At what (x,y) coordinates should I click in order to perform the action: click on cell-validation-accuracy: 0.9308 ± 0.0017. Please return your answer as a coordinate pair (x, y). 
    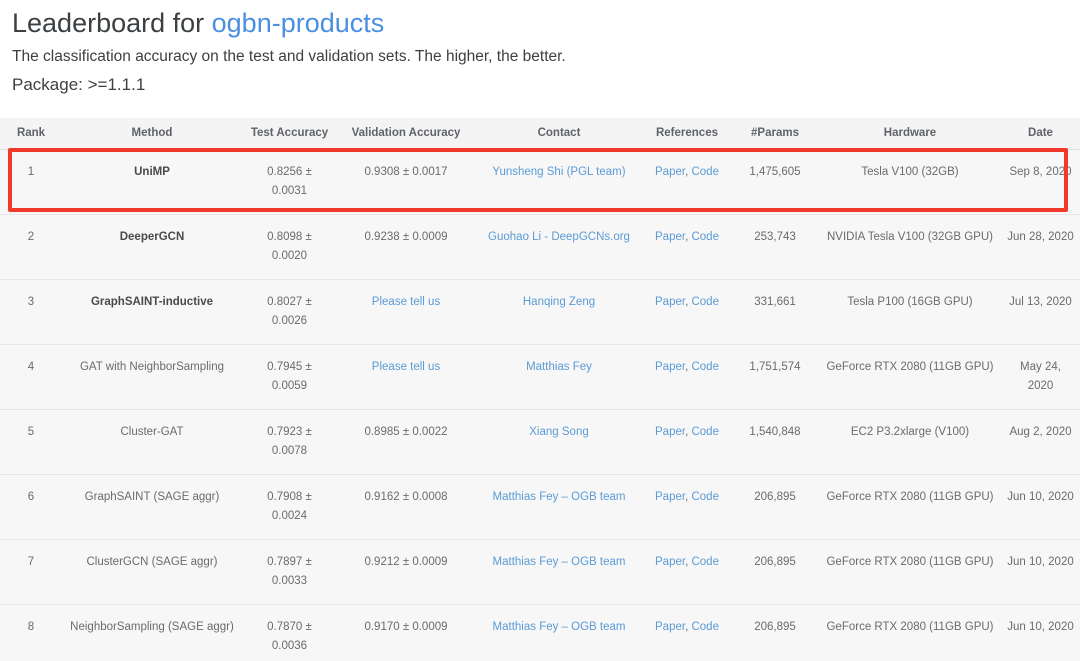
    Looking at the image, I should click on (406, 182).